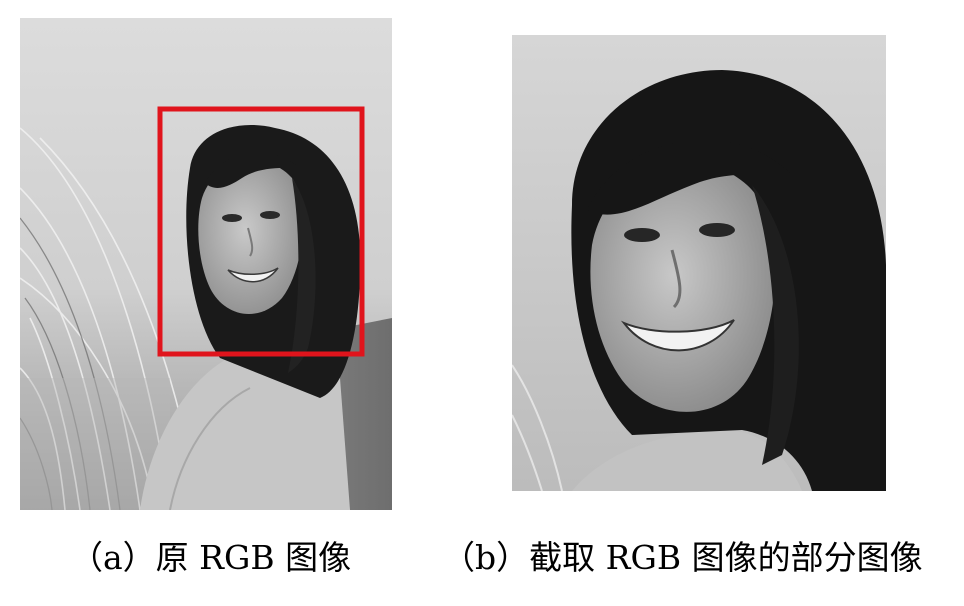 Image resolution: width=964 pixels, height=606 pixels. Describe the element at coordinates (211, 557) in the screenshot. I see `caption-original-image: （a）原 RGB 图像` at that location.